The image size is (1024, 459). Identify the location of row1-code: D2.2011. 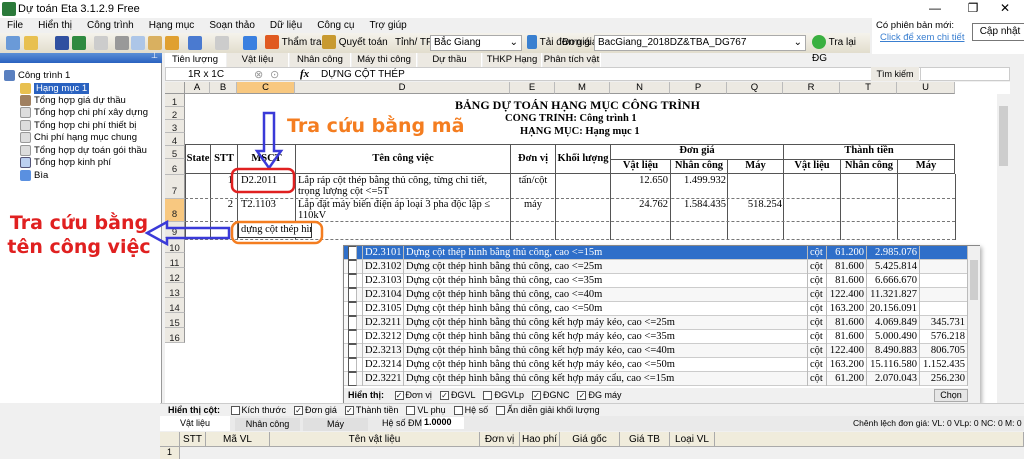
(259, 180).